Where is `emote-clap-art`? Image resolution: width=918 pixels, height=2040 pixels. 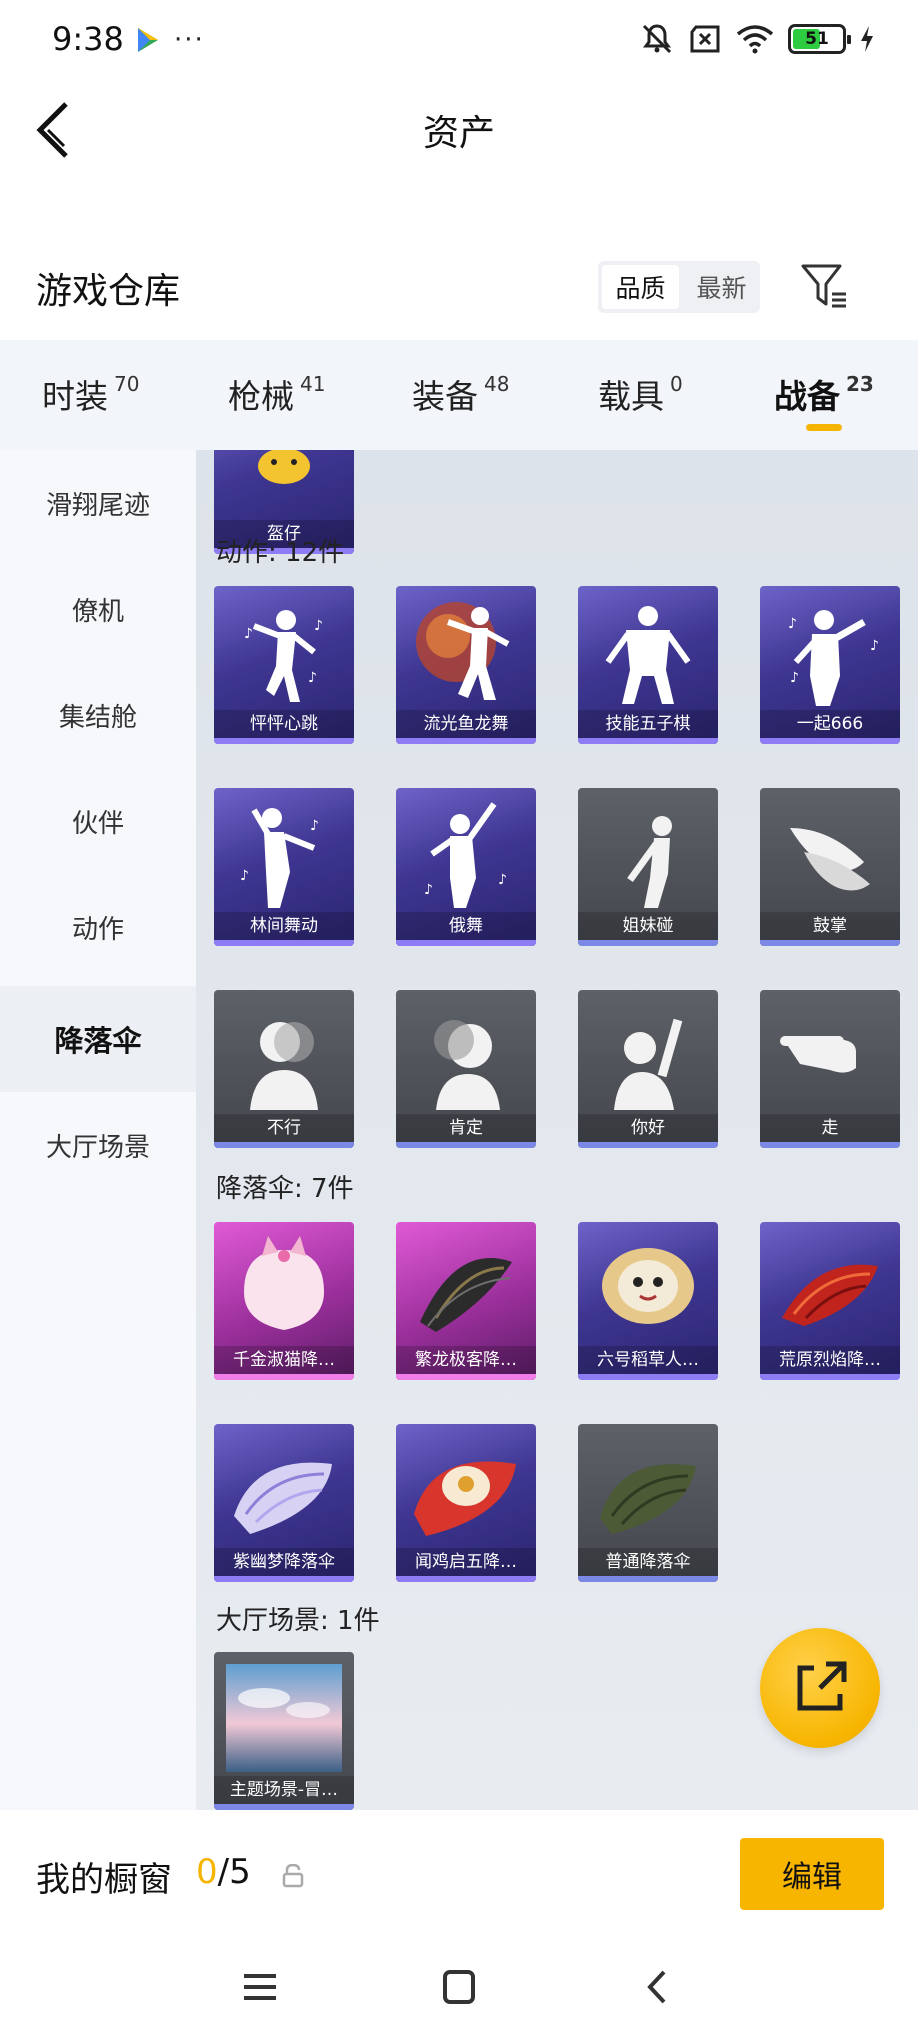
emote-clap-art is located at coordinates (830, 859).